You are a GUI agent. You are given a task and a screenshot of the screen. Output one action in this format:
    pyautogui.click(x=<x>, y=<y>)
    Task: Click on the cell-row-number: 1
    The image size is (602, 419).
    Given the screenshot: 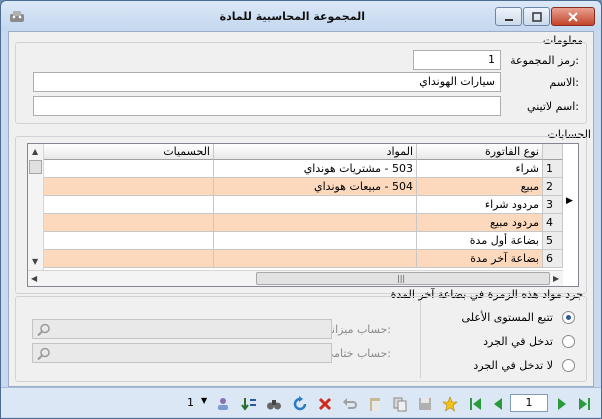 What is the action you would take?
    pyautogui.click(x=553, y=169)
    